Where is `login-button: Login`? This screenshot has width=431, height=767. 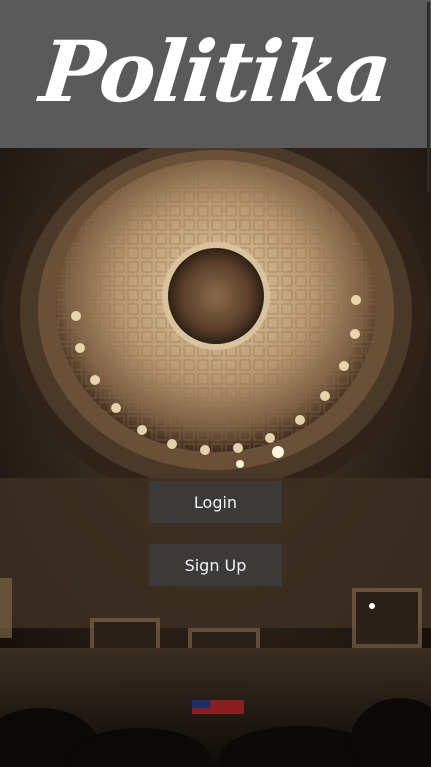
login-button: Login is located at coordinates (215, 502).